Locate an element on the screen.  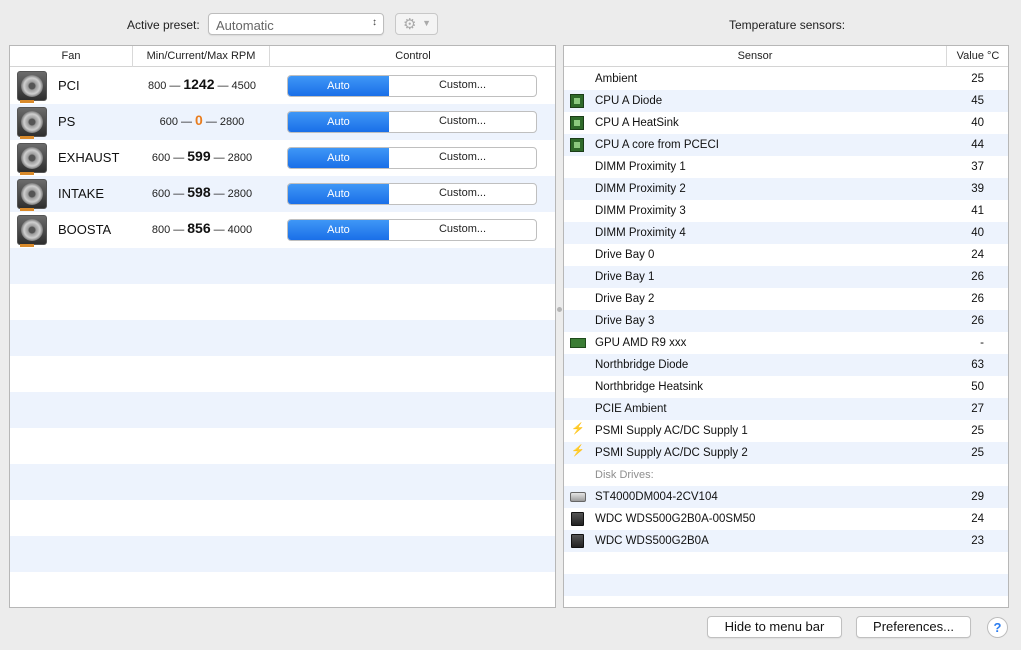
sensor-value: 39 is located at coordinates (977, 189).